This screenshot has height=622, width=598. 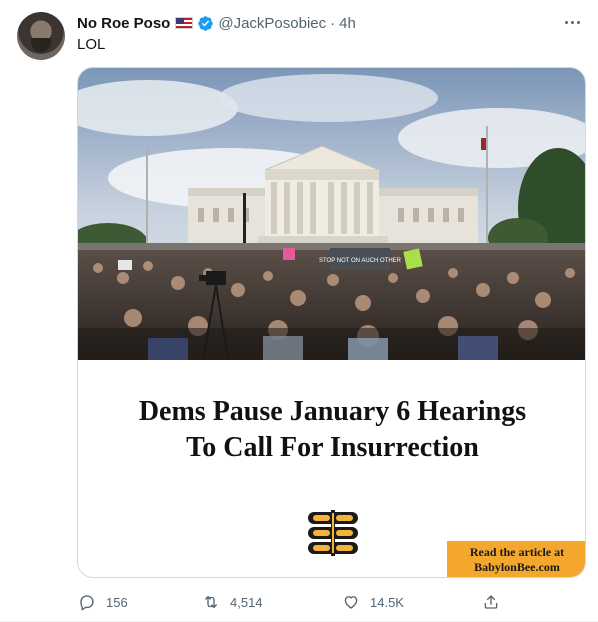 I want to click on share-button, so click(x=491, y=602).